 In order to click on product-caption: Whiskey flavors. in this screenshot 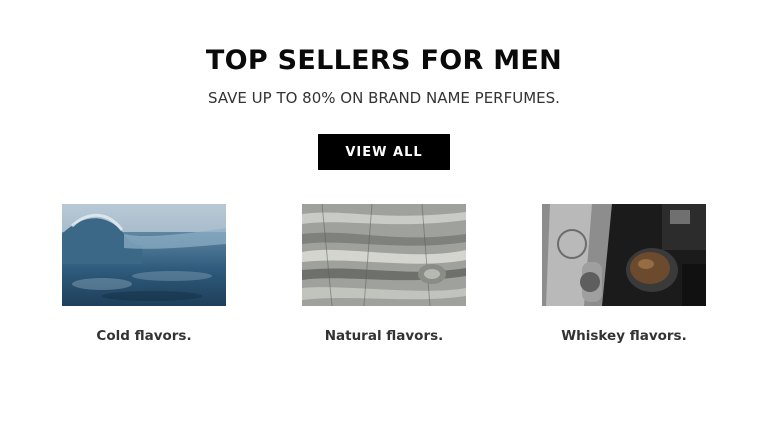, I will do `click(624, 336)`.